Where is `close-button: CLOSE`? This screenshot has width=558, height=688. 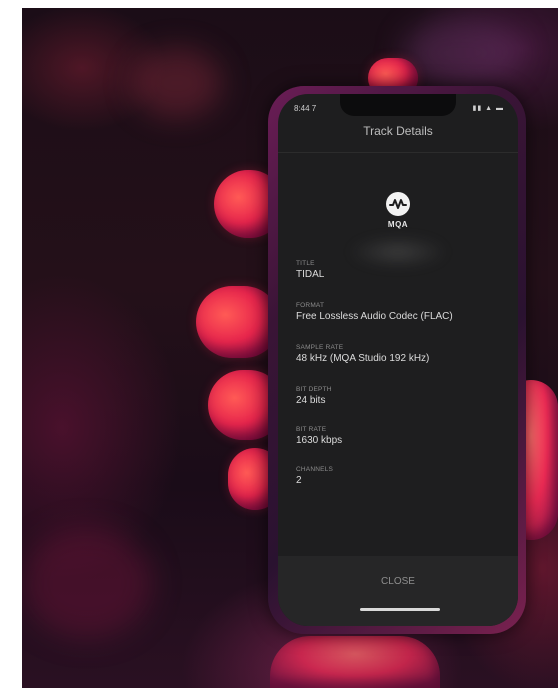
close-button: CLOSE is located at coordinates (398, 582).